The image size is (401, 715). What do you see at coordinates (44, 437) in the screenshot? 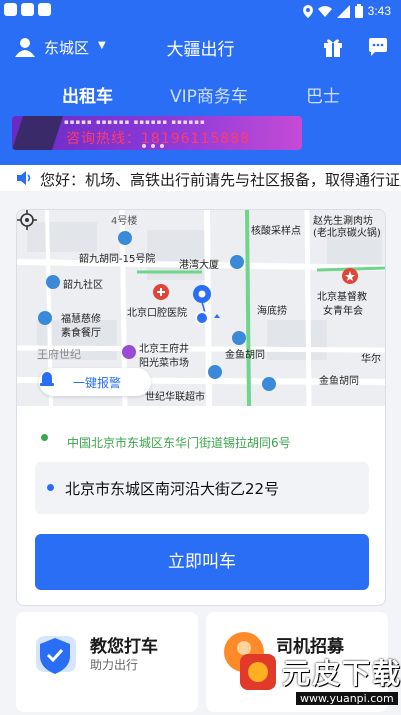
I see `pickup-dot` at bounding box center [44, 437].